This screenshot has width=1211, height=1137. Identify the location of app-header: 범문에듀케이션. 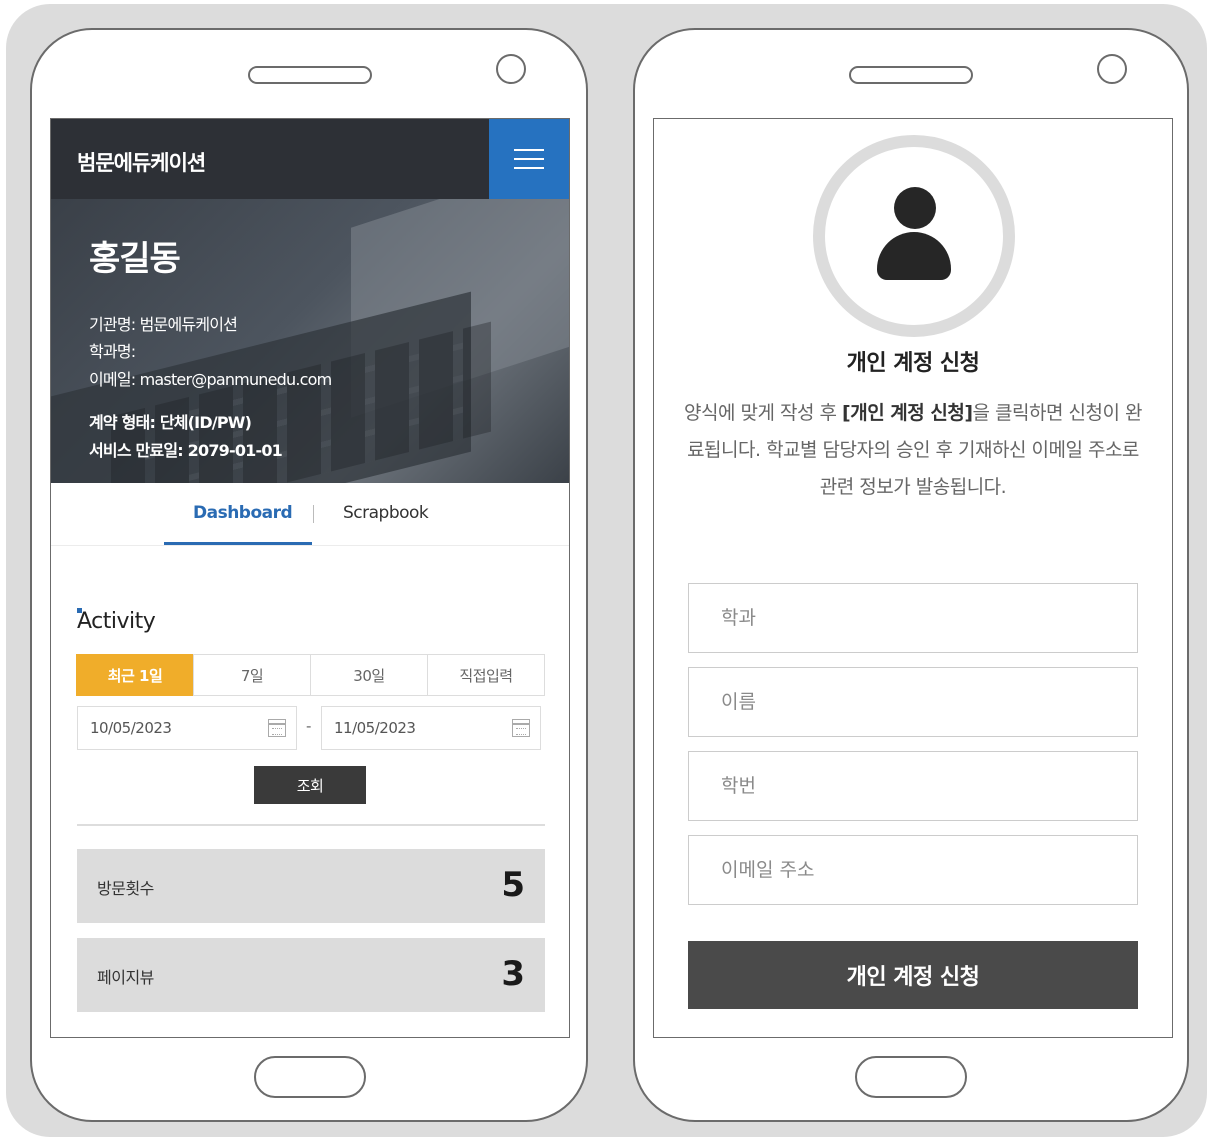
(310, 159).